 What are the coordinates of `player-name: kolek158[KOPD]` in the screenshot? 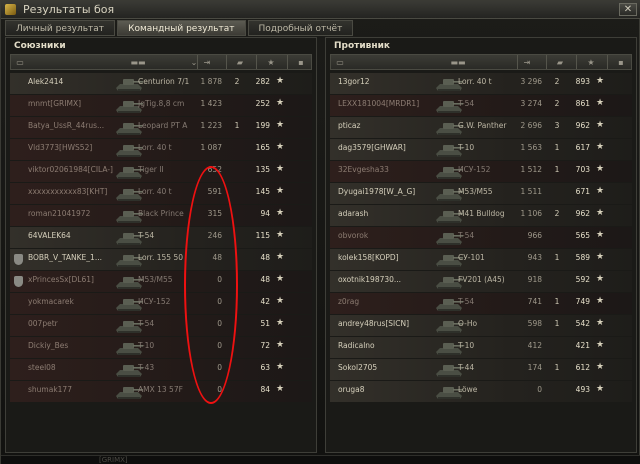 It's located at (368, 257).